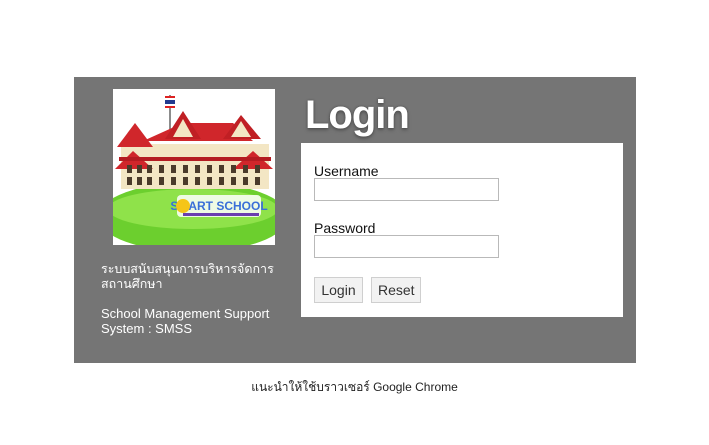  Describe the element at coordinates (338, 290) in the screenshot. I see `login-button: Login` at that location.